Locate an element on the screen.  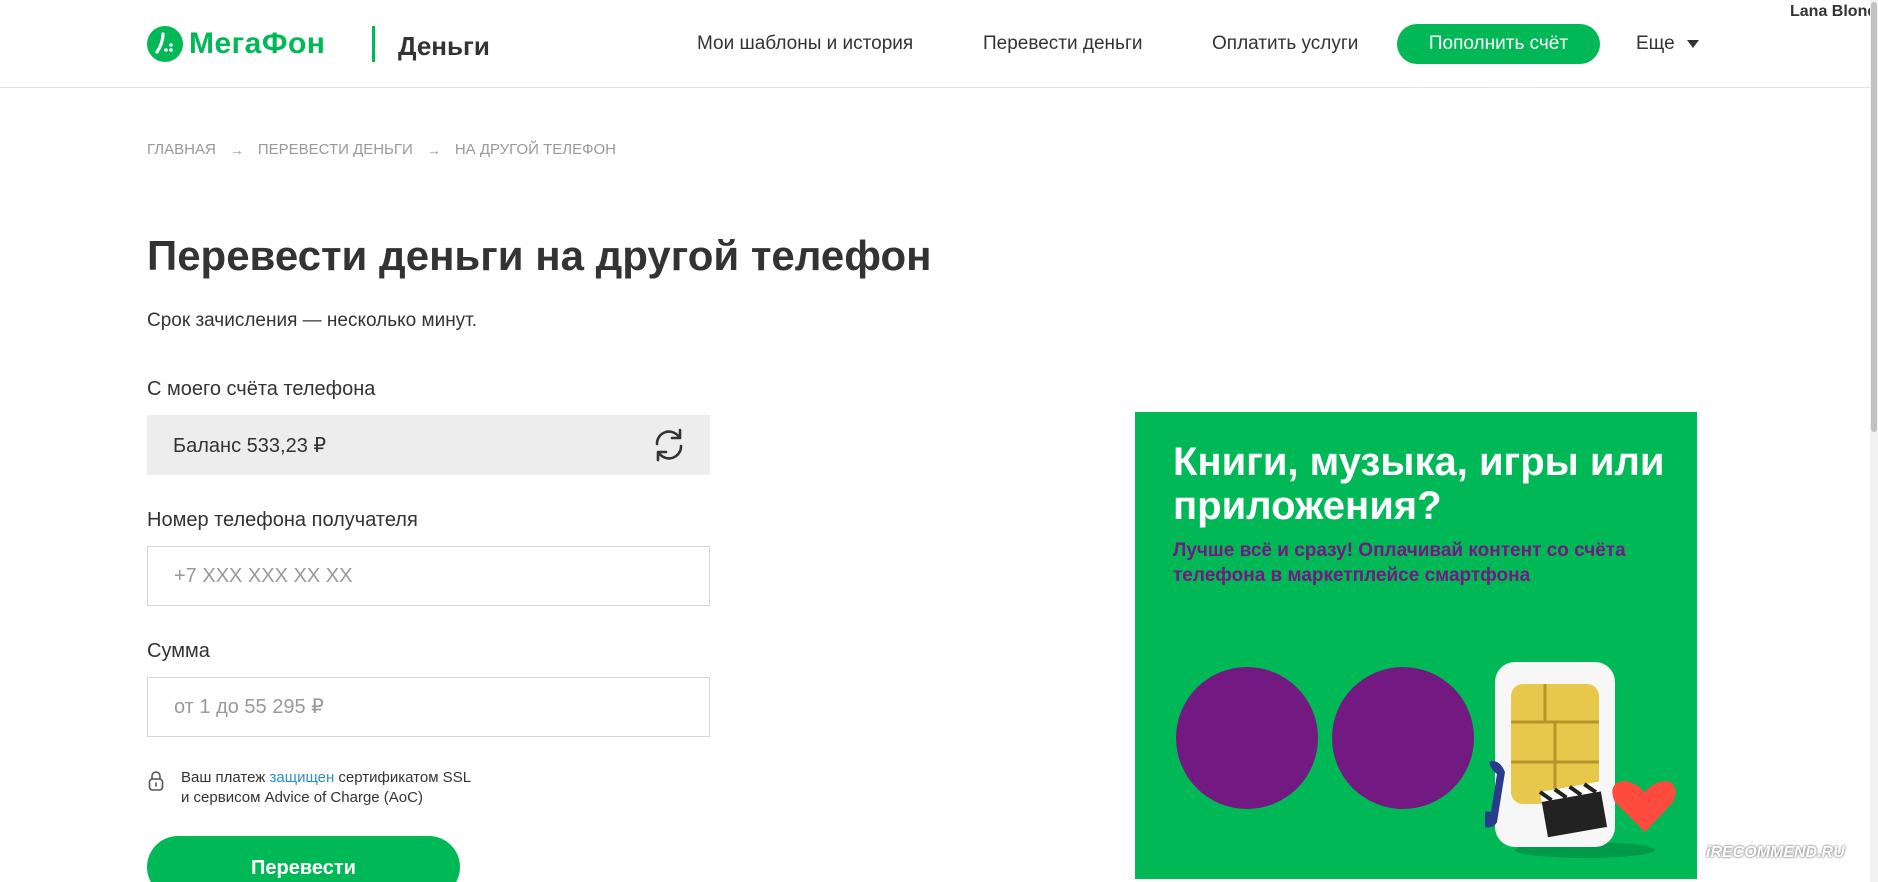
brand-name: МегаФон is located at coordinates (257, 43).